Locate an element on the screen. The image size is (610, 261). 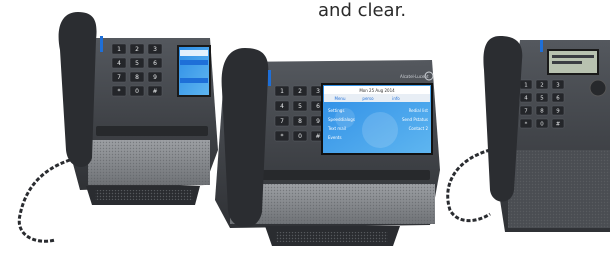
screen-menu-item: Speeddialogs is located at coordinates (341, 119).